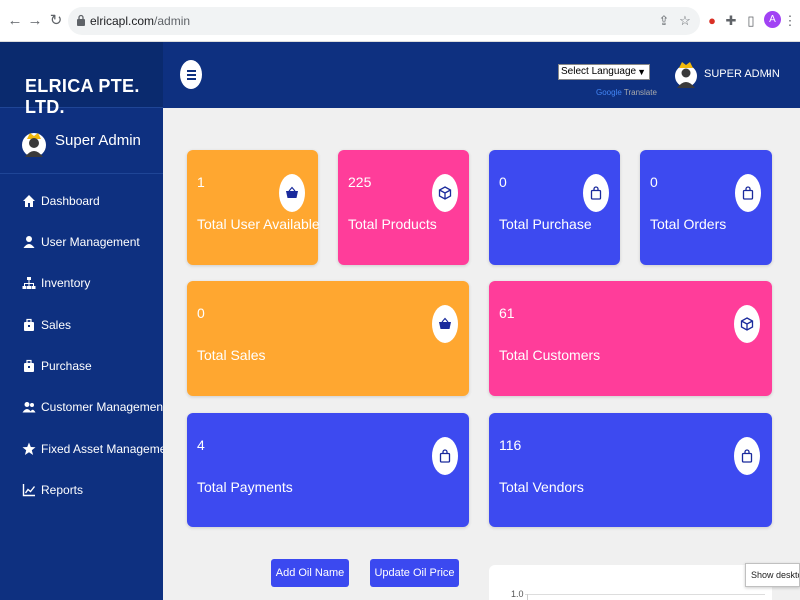 The height and width of the screenshot is (600, 800). I want to click on sidebar-user: Super Admin, so click(81, 141).